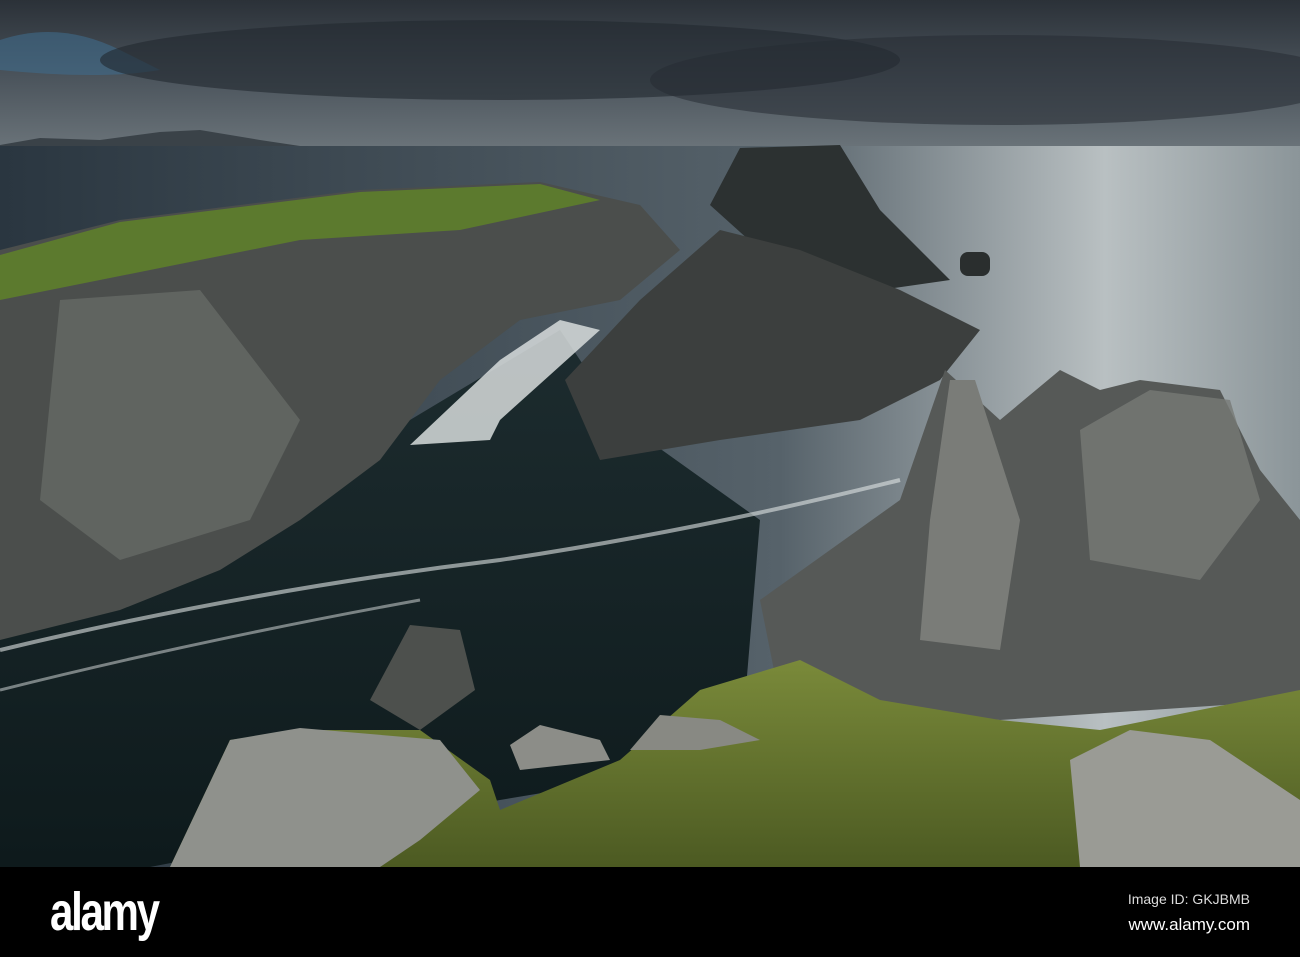 The width and height of the screenshot is (1300, 957). Describe the element at coordinates (105, 912) in the screenshot. I see `alamy-logo: alamy` at that location.